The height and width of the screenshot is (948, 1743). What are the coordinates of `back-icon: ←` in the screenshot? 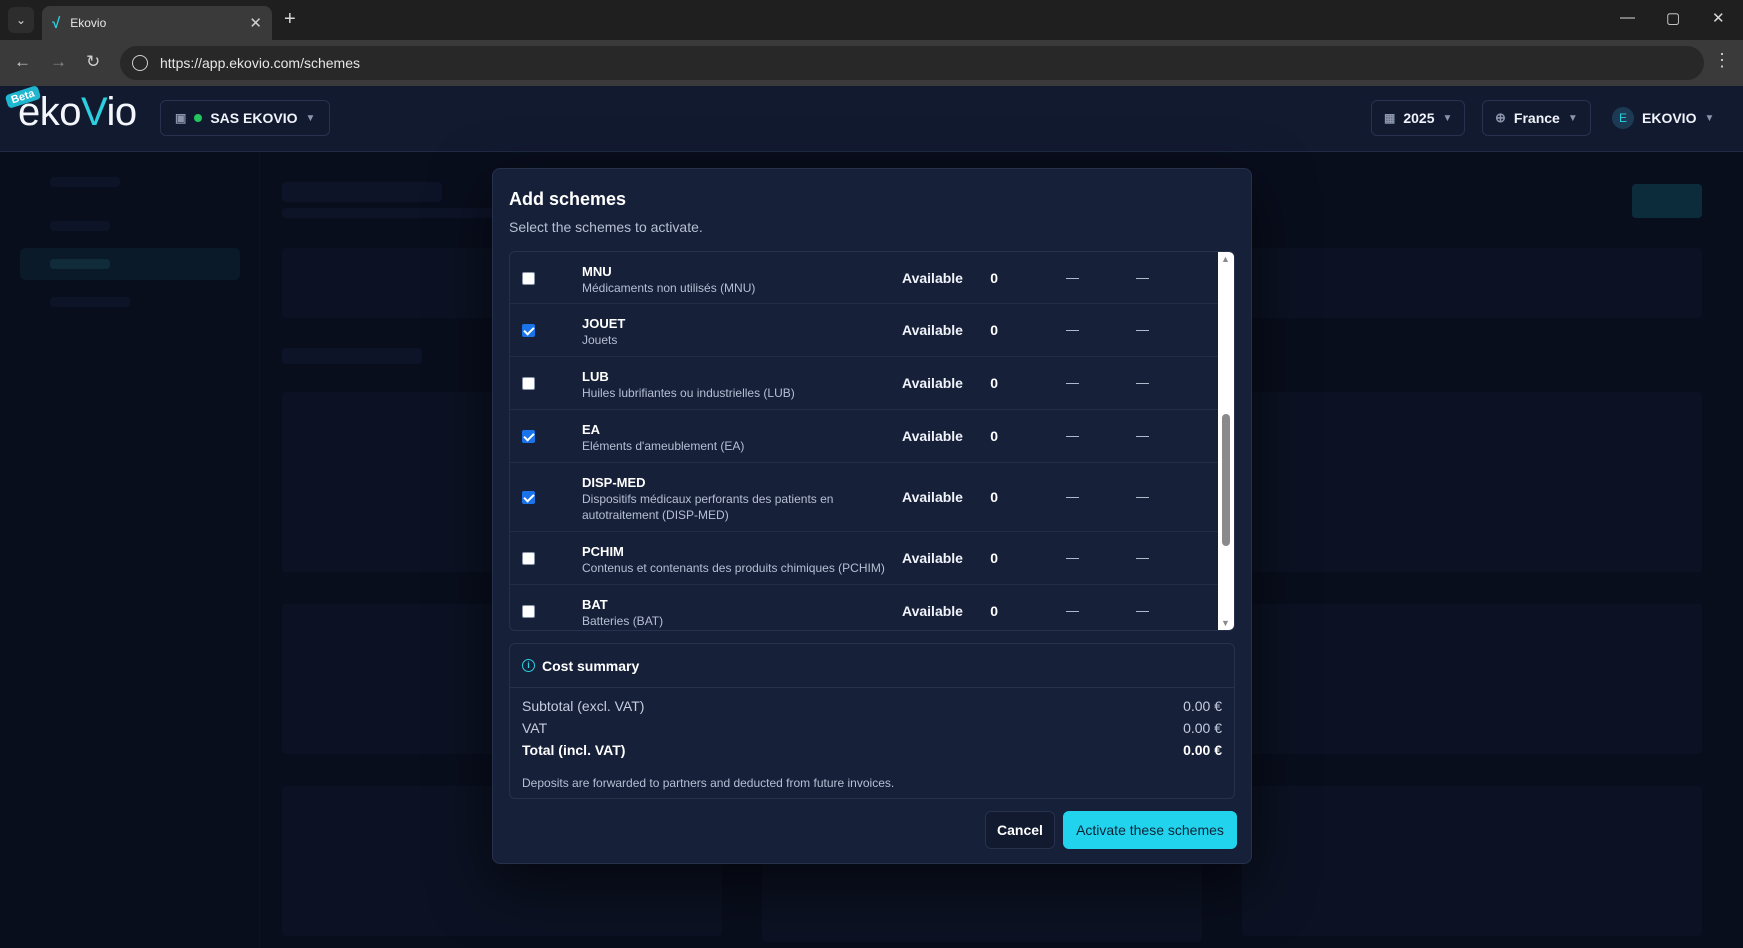 It's located at (22, 62).